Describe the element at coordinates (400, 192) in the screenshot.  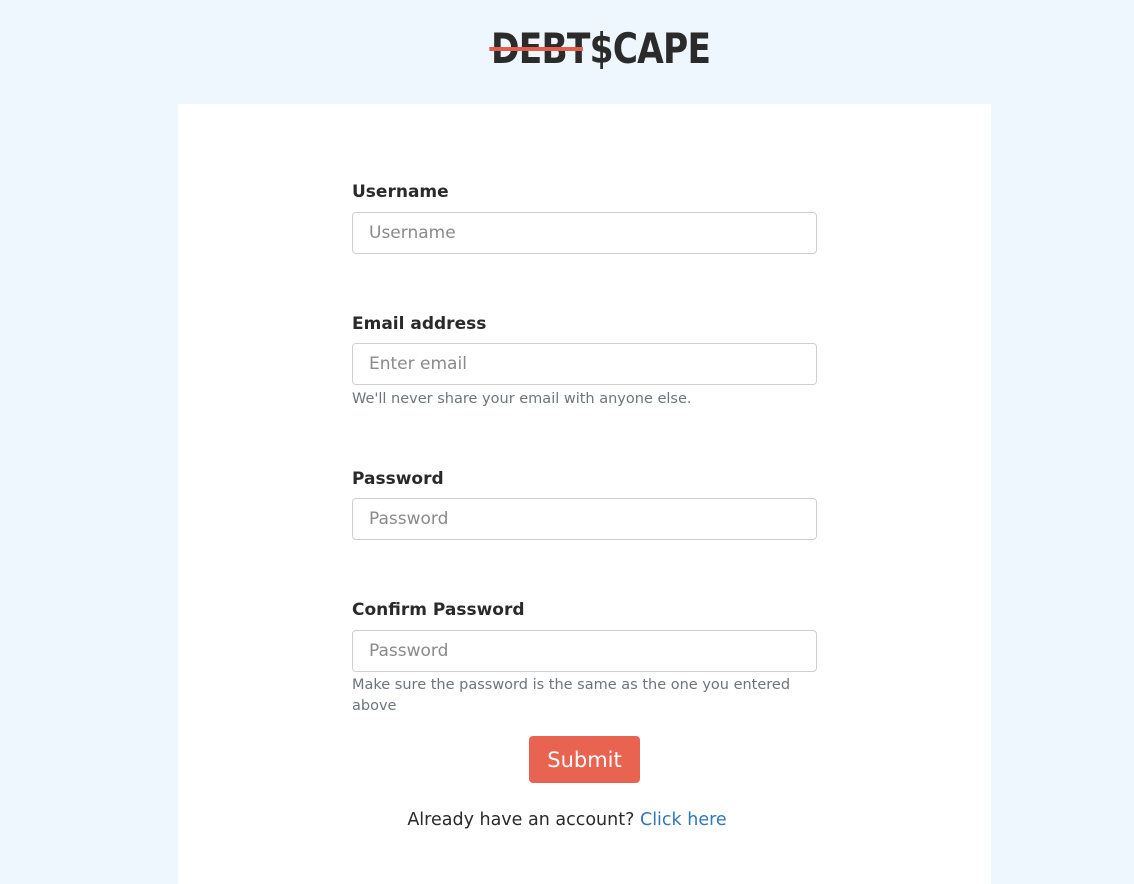
I see `username-label: Username` at that location.